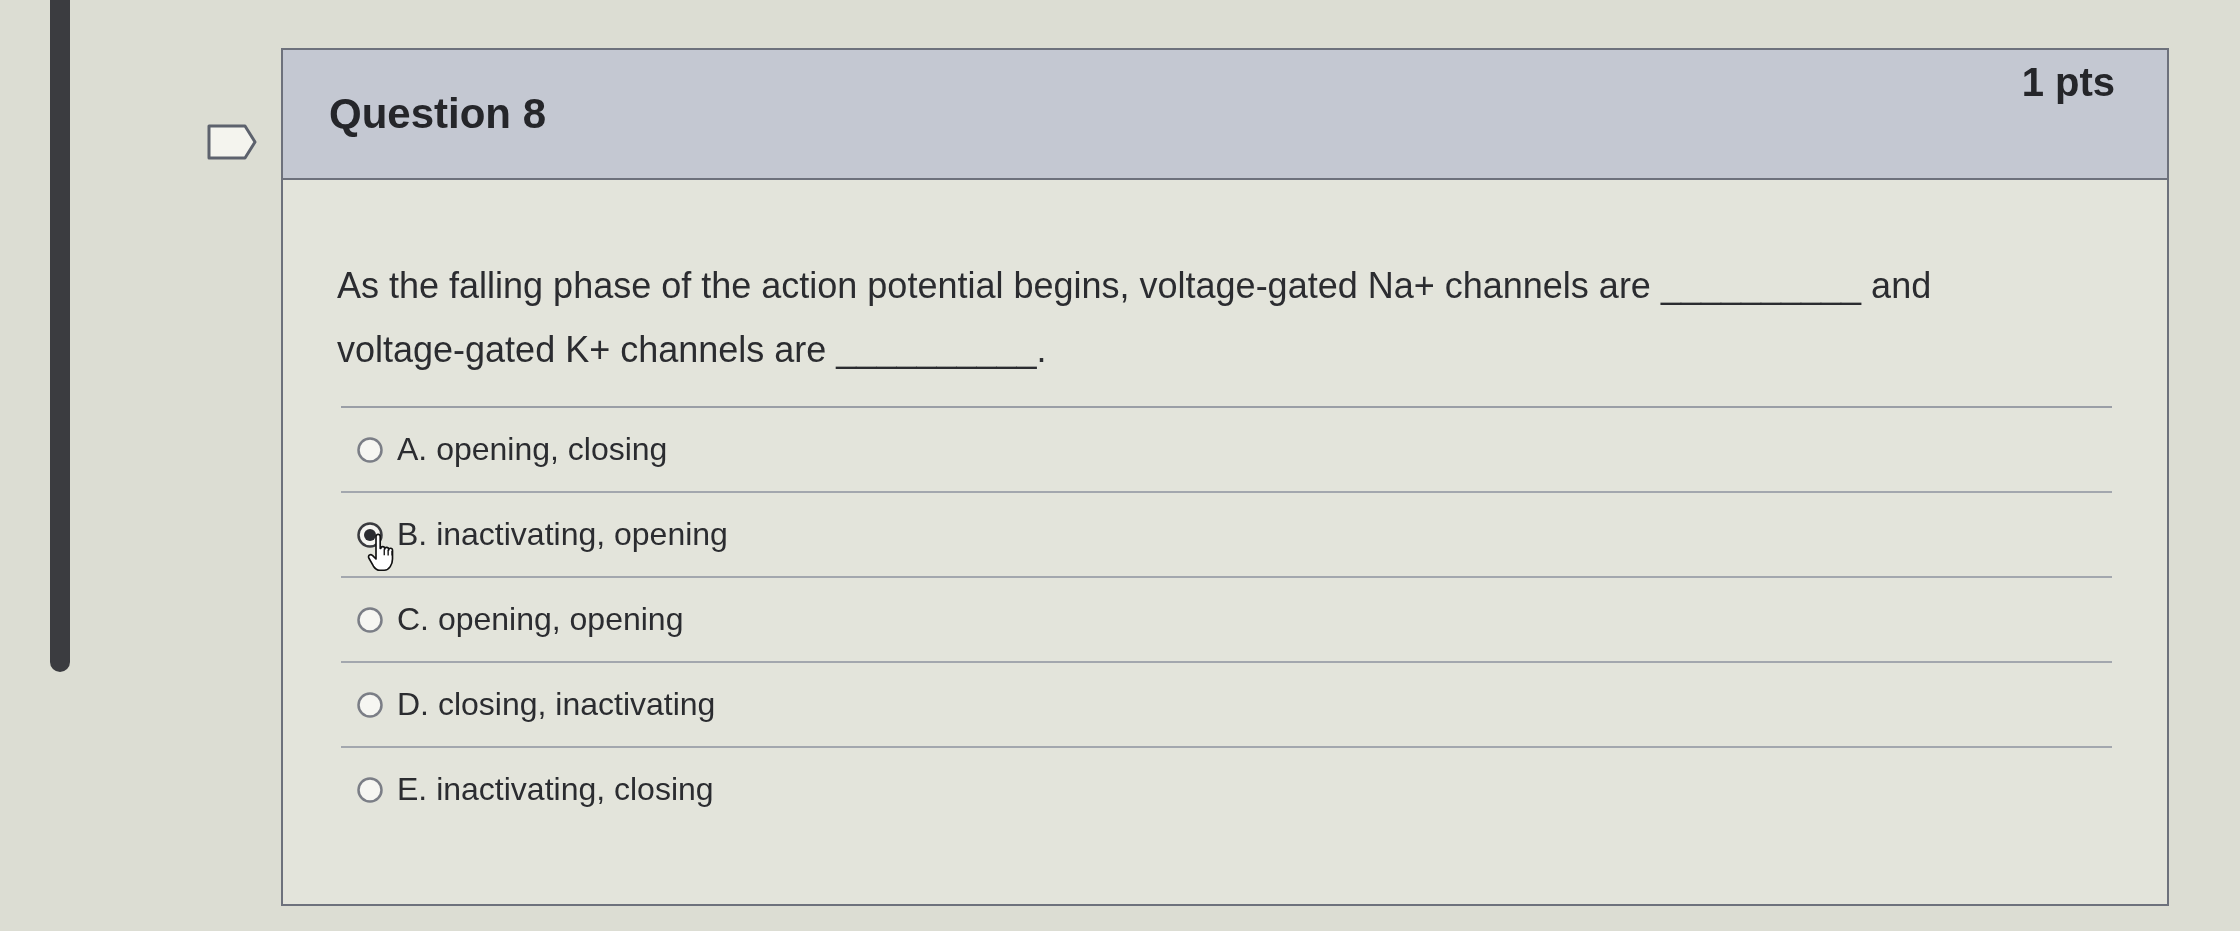 This screenshot has height=931, width=2240. Describe the element at coordinates (540, 619) in the screenshot. I see `answer-option: C. opening, opening` at that location.